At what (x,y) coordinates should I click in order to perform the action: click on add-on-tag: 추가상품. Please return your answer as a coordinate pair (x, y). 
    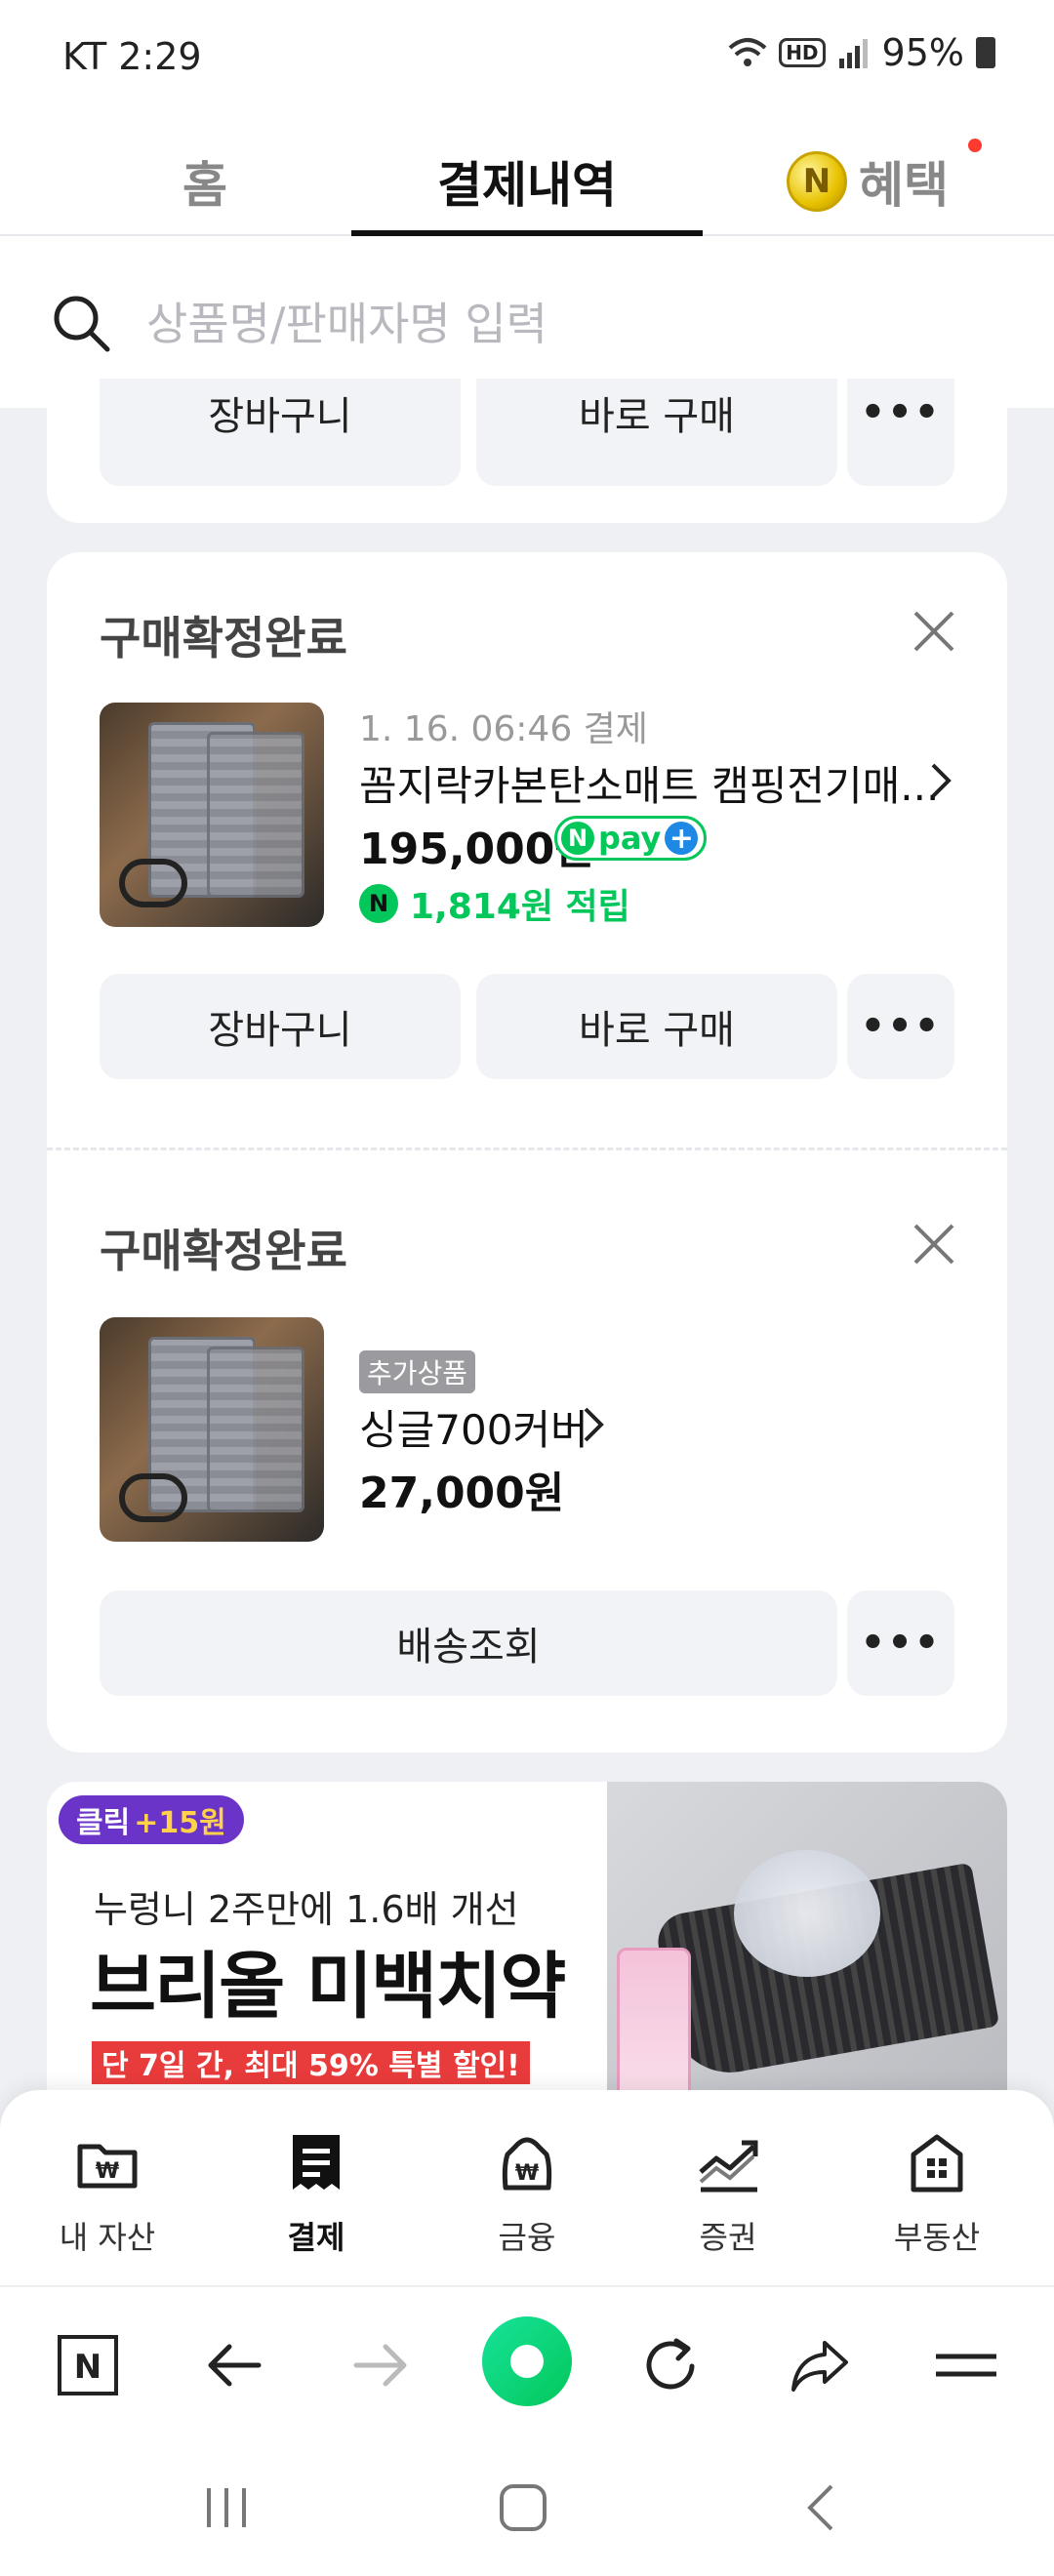
    Looking at the image, I should click on (418, 1371).